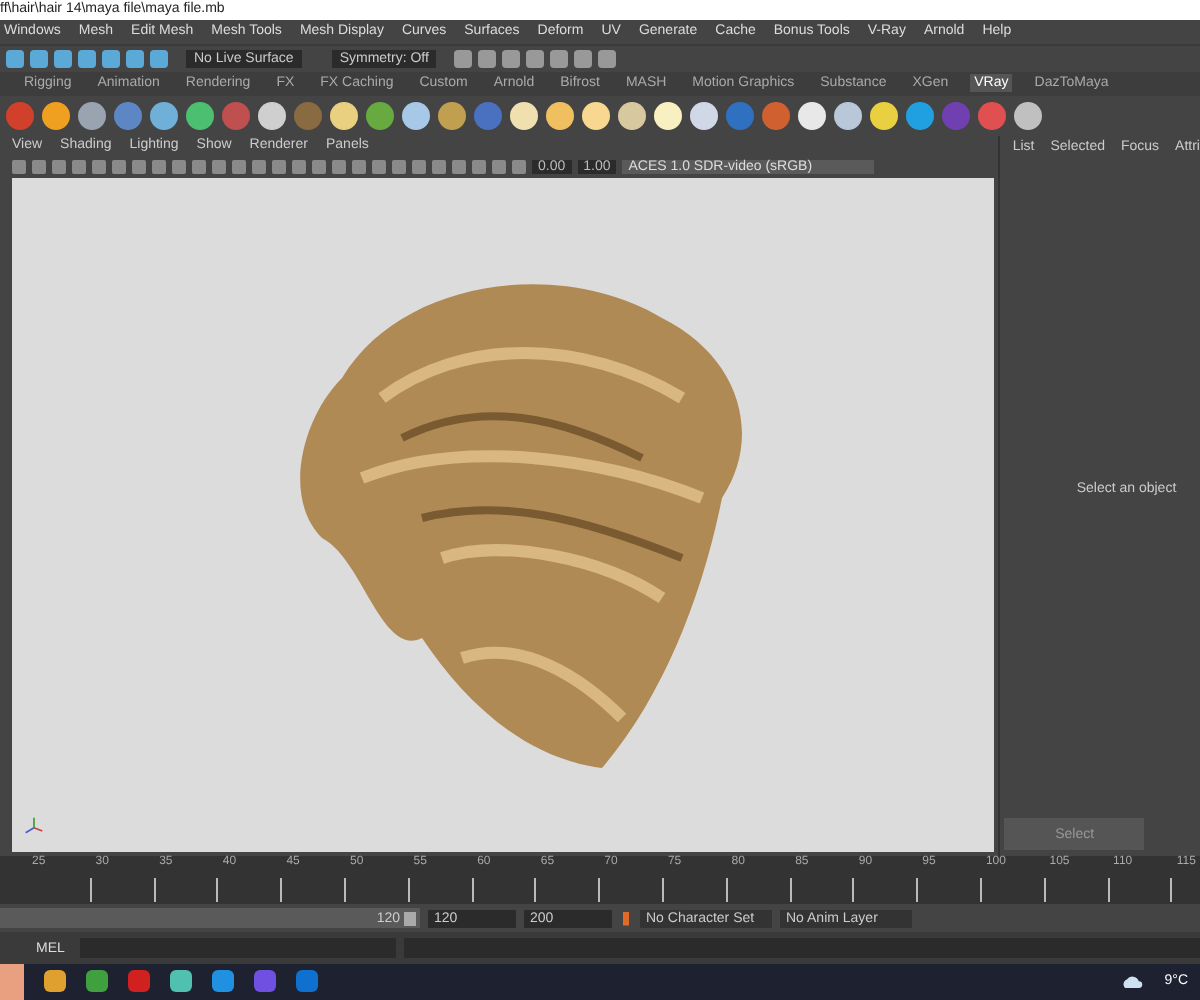 The height and width of the screenshot is (1000, 1200). Describe the element at coordinates (12, 981) in the screenshot. I see `avatar-thumbnail` at that location.